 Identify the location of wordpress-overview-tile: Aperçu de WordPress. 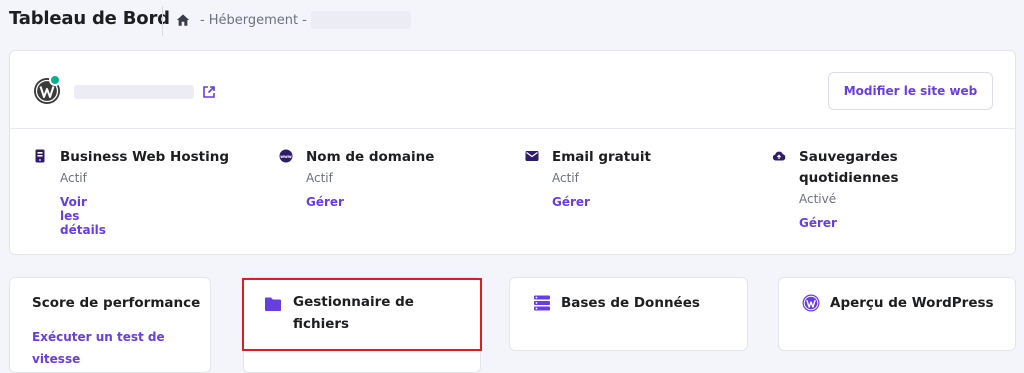
(897, 314).